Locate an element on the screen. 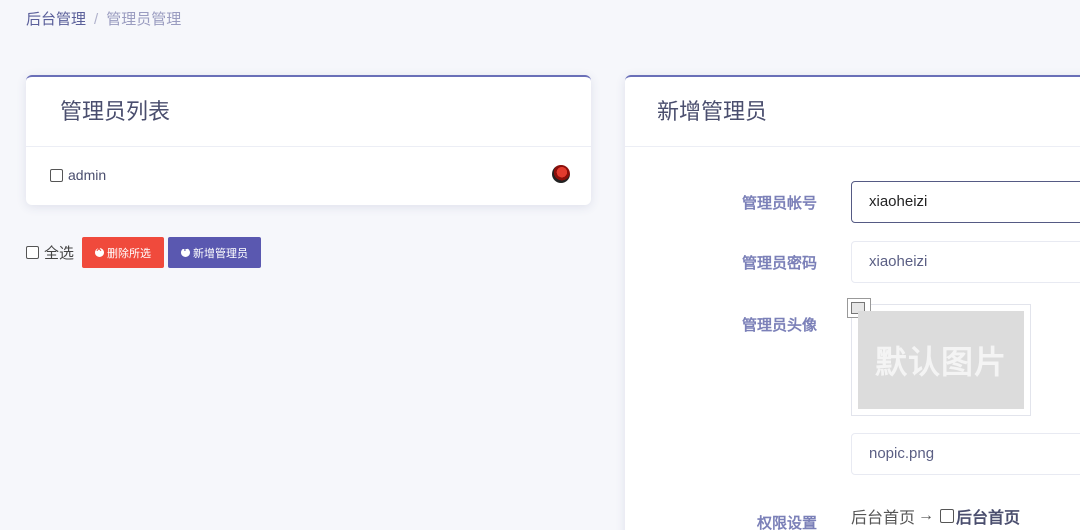 The image size is (1080, 530). add-admin-label: 新增管理员 is located at coordinates (221, 253).